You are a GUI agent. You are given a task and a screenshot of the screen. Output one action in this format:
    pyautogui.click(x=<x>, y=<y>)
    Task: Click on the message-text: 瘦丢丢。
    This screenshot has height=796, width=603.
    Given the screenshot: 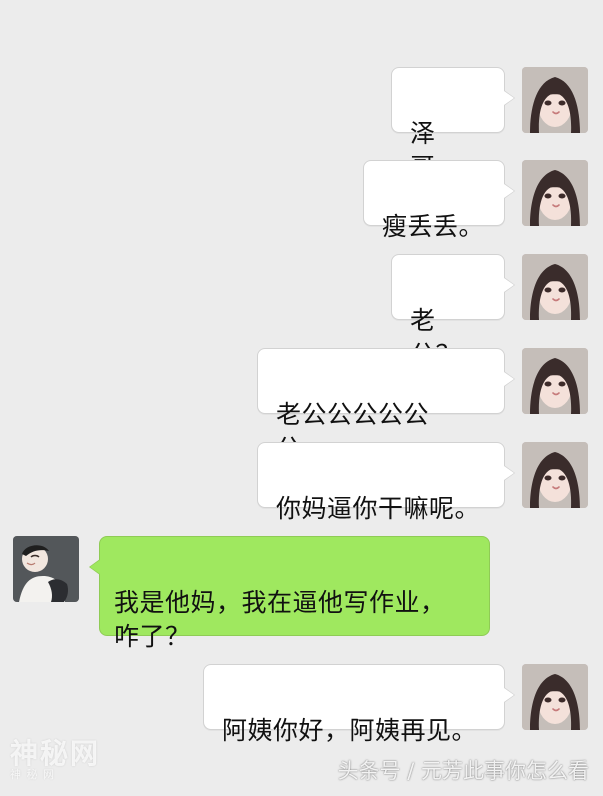 What is the action you would take?
    pyautogui.click(x=433, y=226)
    